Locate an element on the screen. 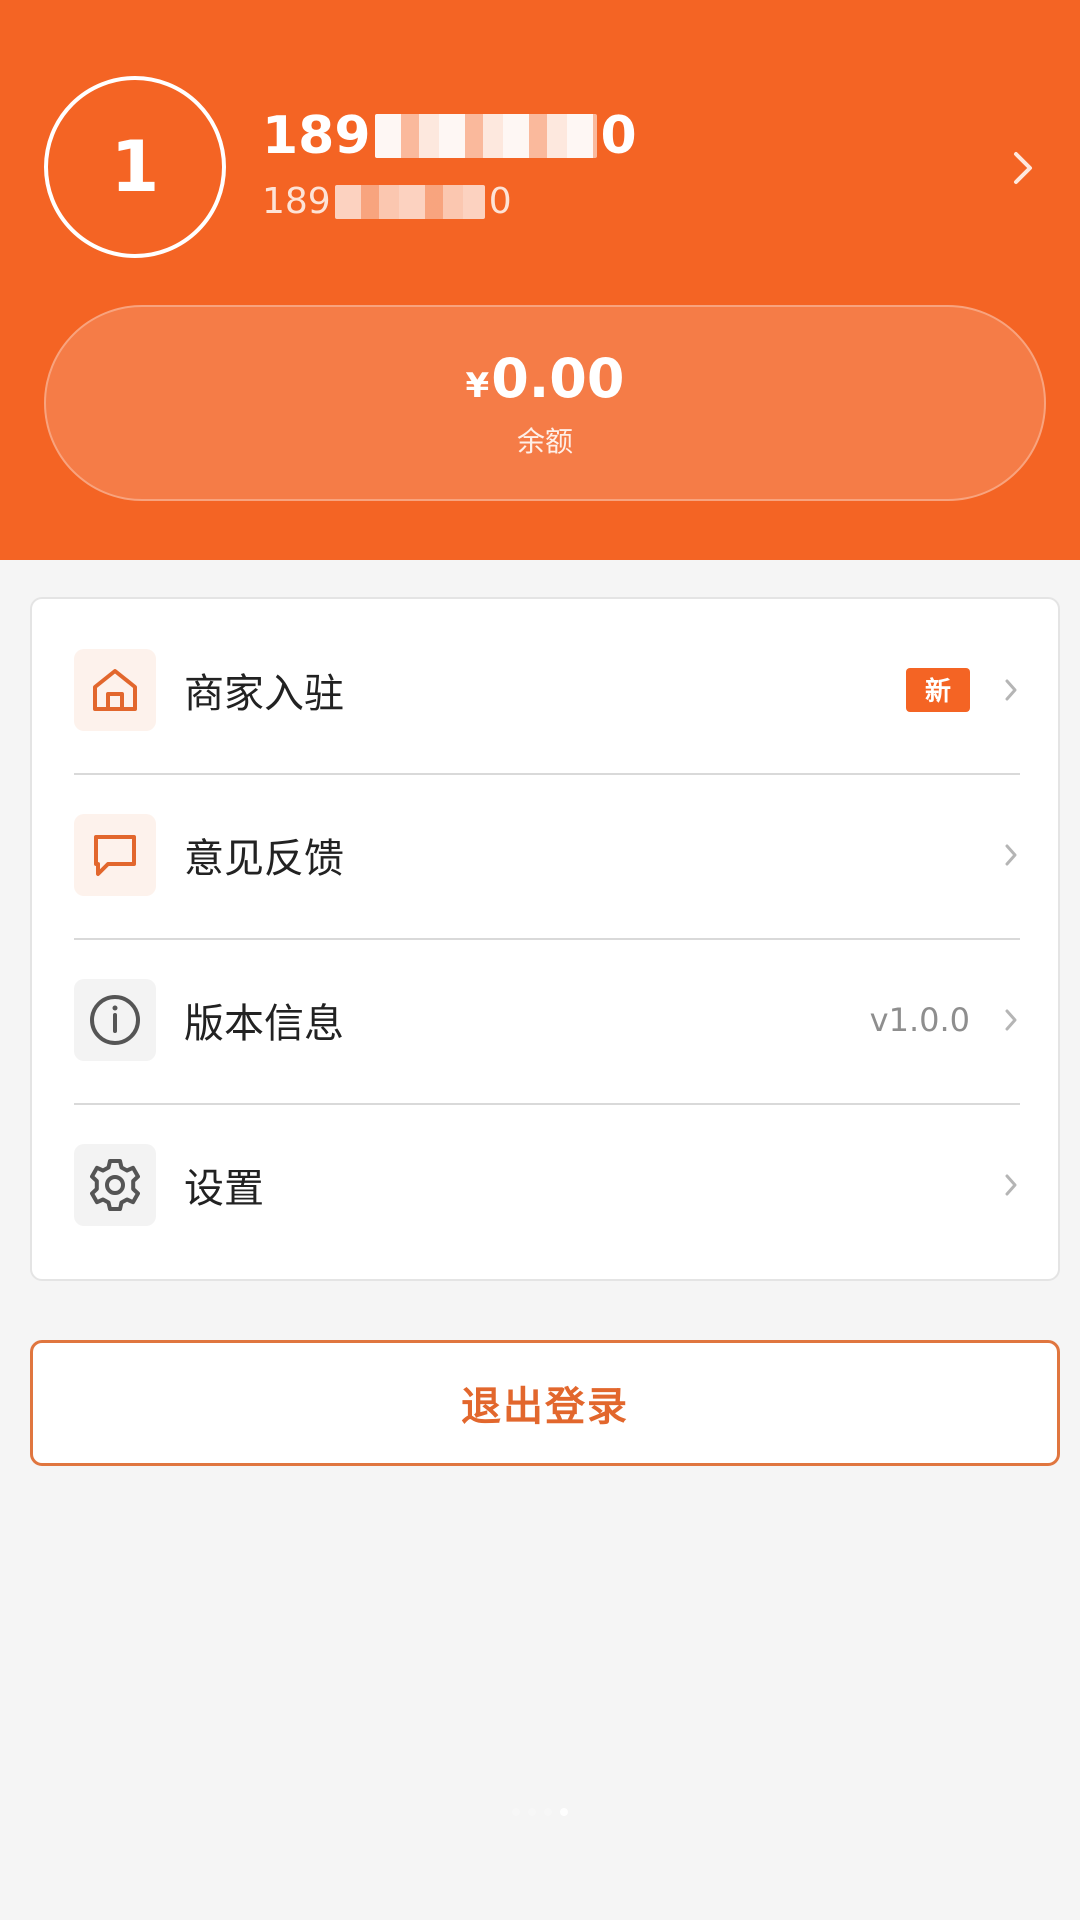  gear-icon is located at coordinates (115, 1184).